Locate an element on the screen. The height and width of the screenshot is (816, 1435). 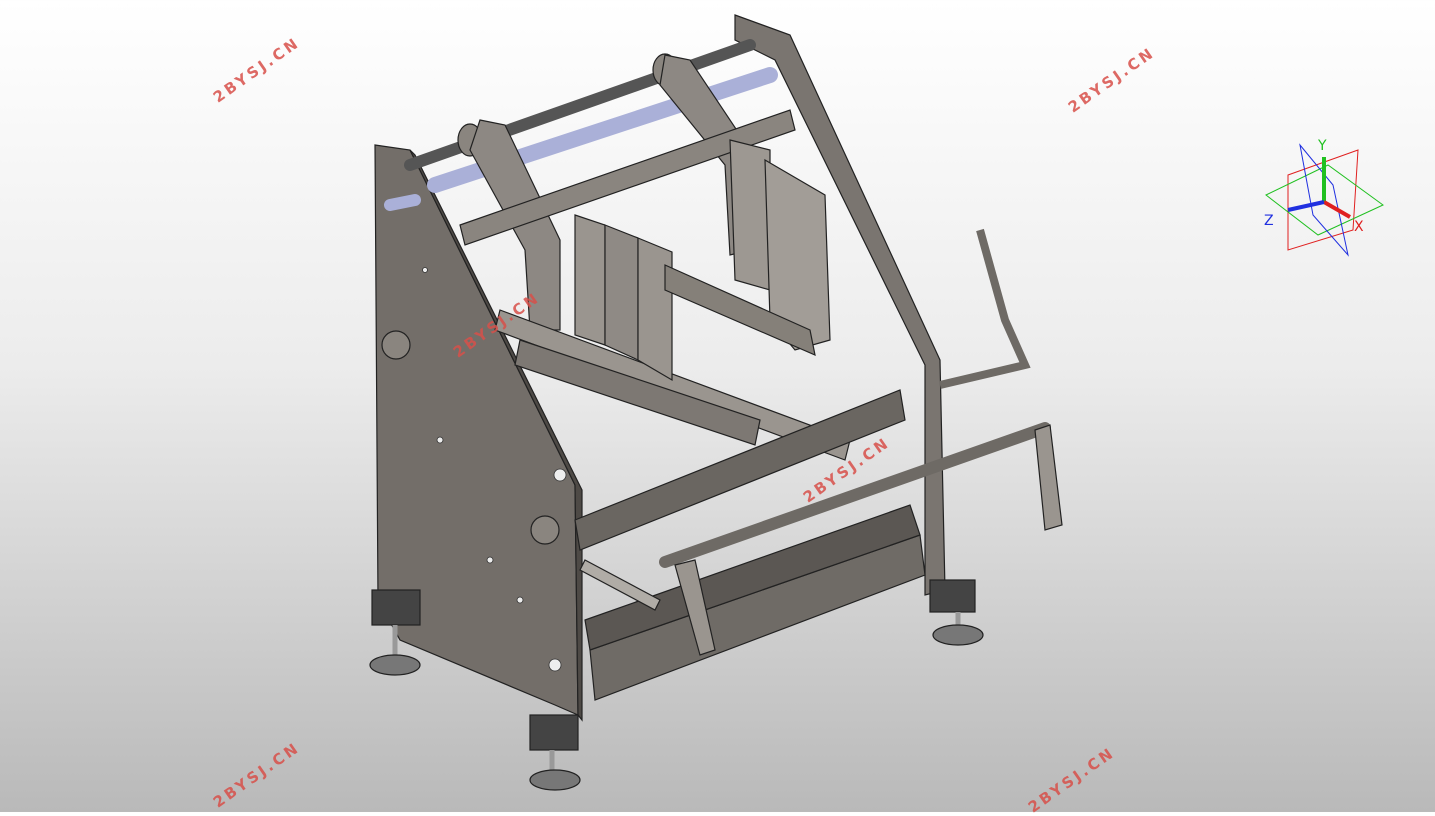
toothed-rack is located at coordinates (620, 585).